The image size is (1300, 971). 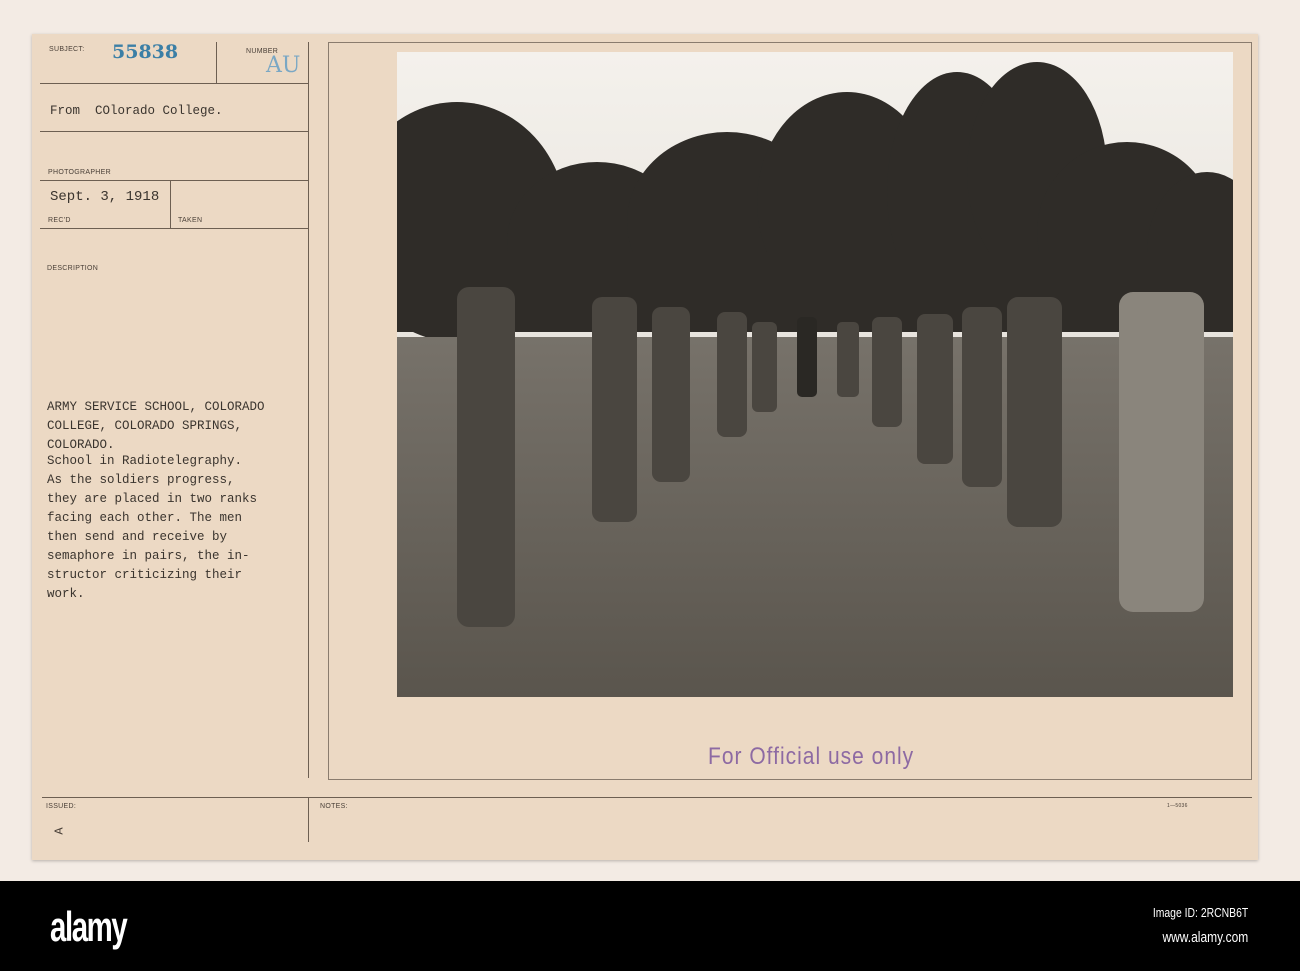 What do you see at coordinates (145, 52) in the screenshot?
I see `subject-number: 55838` at bounding box center [145, 52].